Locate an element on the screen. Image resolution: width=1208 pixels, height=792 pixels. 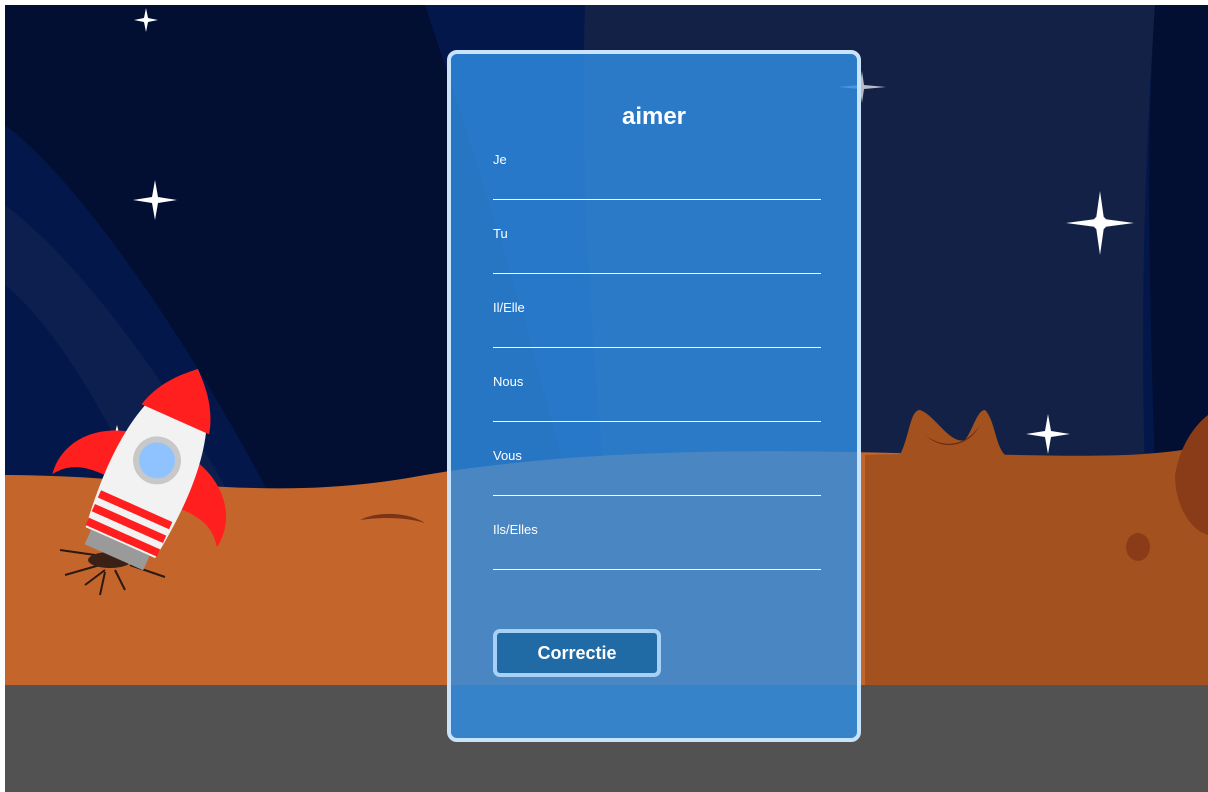
field-label: Je is located at coordinates (500, 159).